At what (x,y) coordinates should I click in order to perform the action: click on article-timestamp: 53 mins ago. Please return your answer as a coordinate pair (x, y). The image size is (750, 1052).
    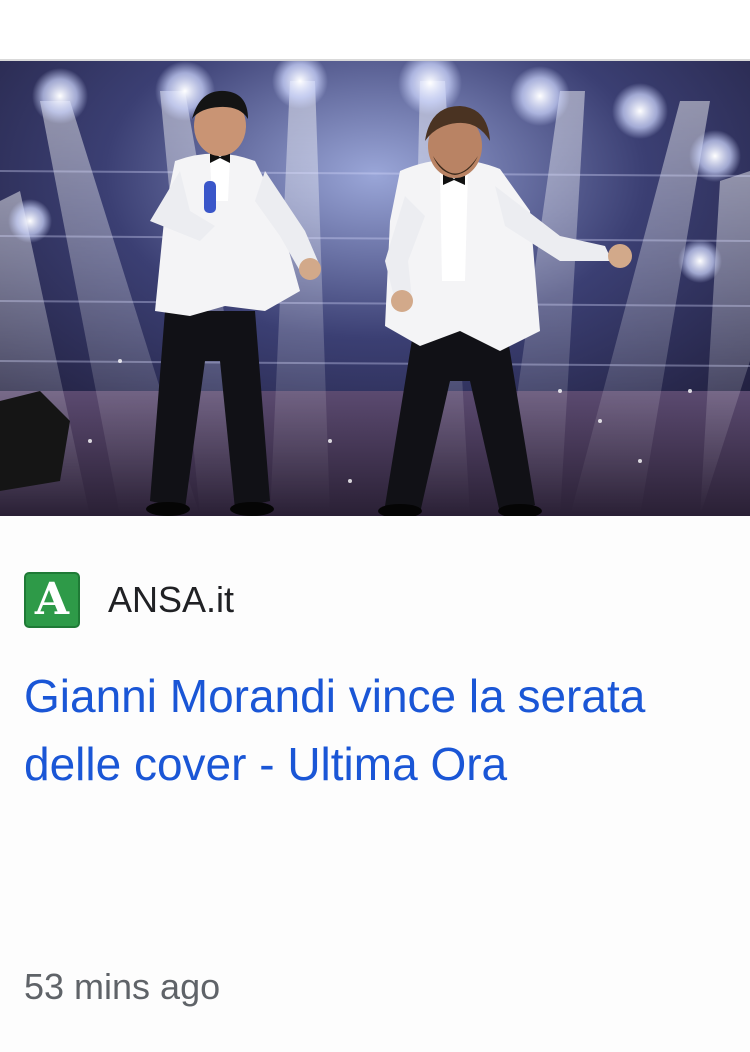
    Looking at the image, I should click on (122, 986).